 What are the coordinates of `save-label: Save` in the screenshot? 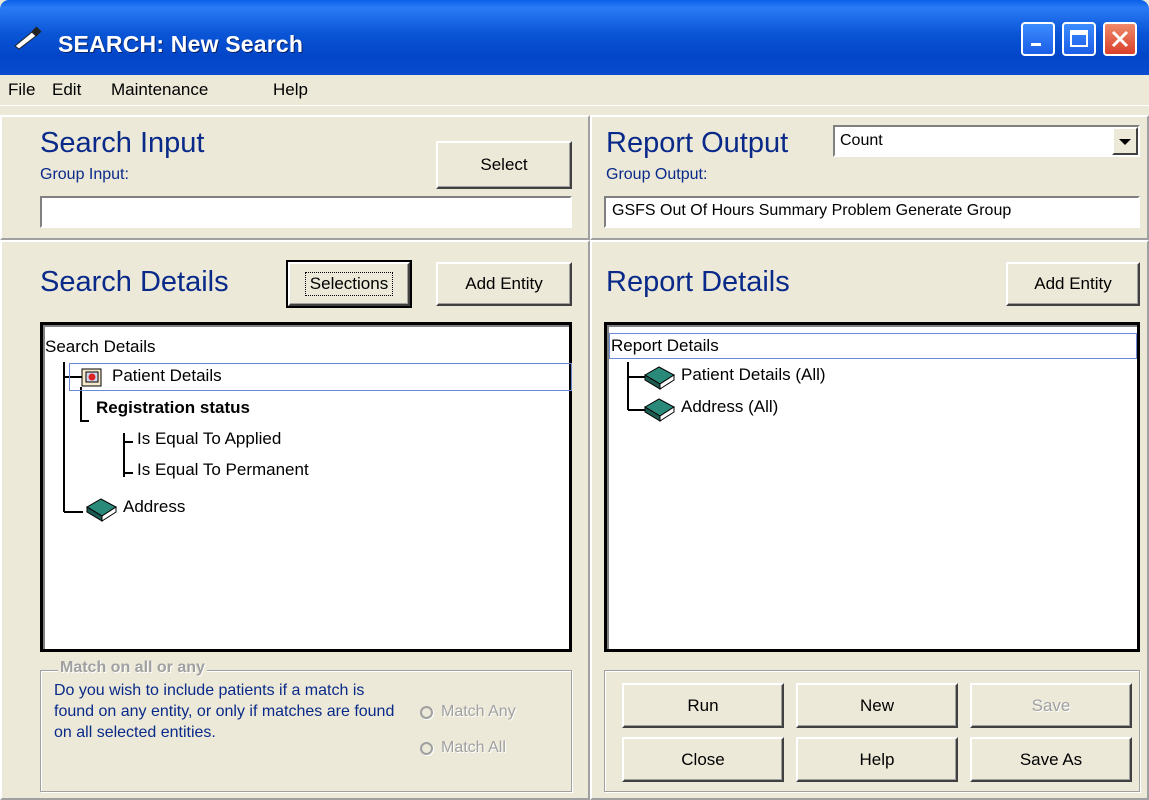 It's located at (1051, 705).